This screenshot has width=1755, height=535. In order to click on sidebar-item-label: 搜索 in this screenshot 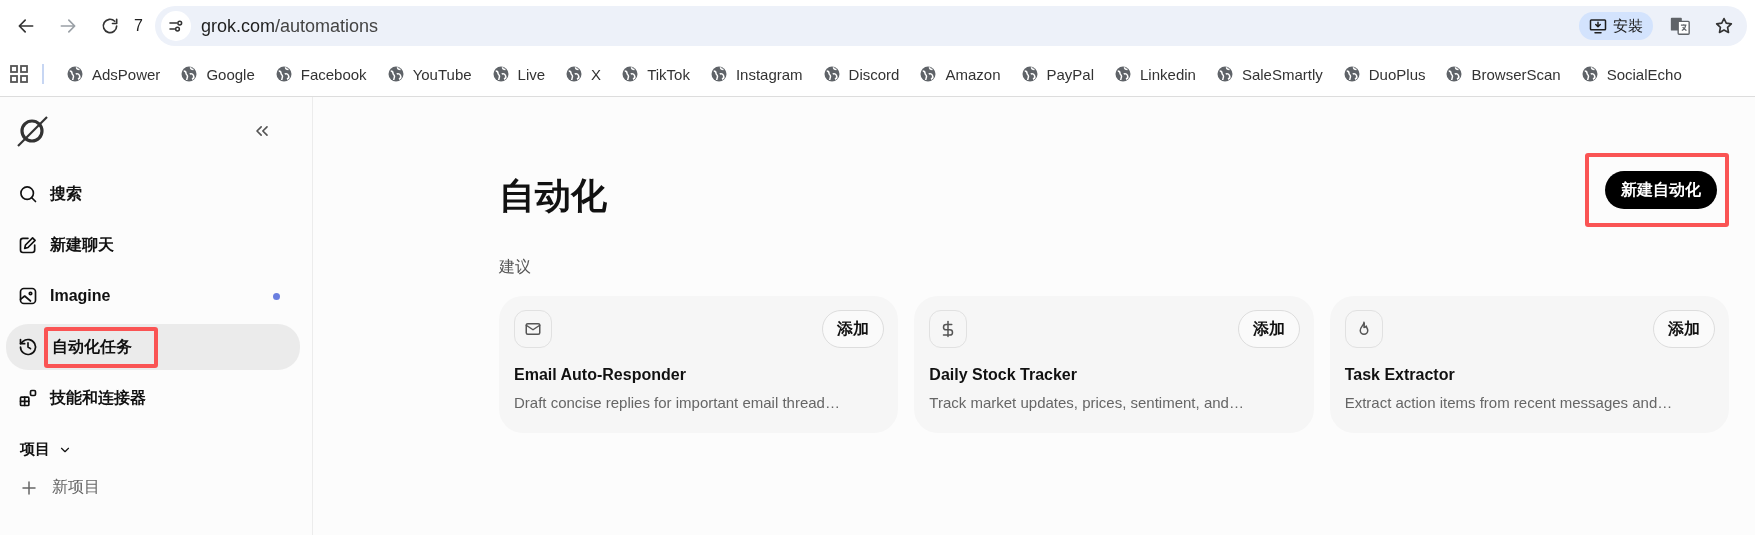, I will do `click(66, 193)`.